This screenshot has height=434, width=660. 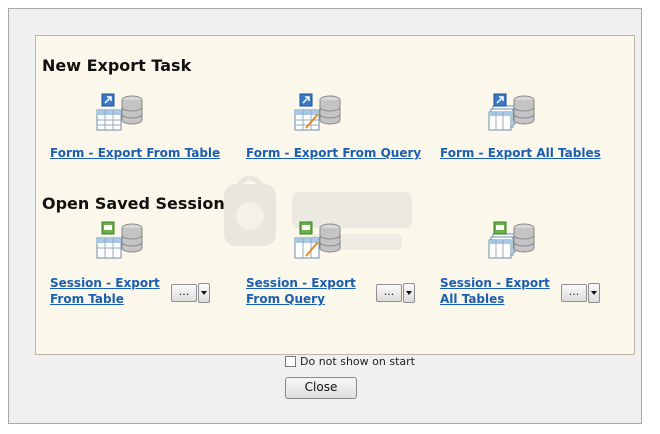 I want to click on close-button: Close, so click(x=321, y=388).